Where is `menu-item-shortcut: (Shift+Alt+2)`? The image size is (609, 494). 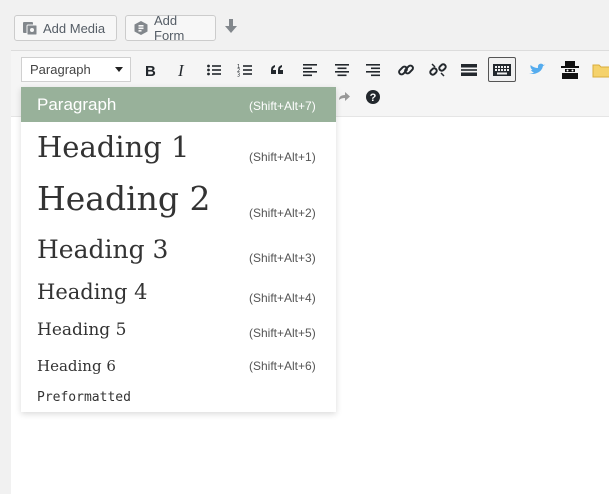
menu-item-shortcut: (Shift+Alt+2) is located at coordinates (282, 213).